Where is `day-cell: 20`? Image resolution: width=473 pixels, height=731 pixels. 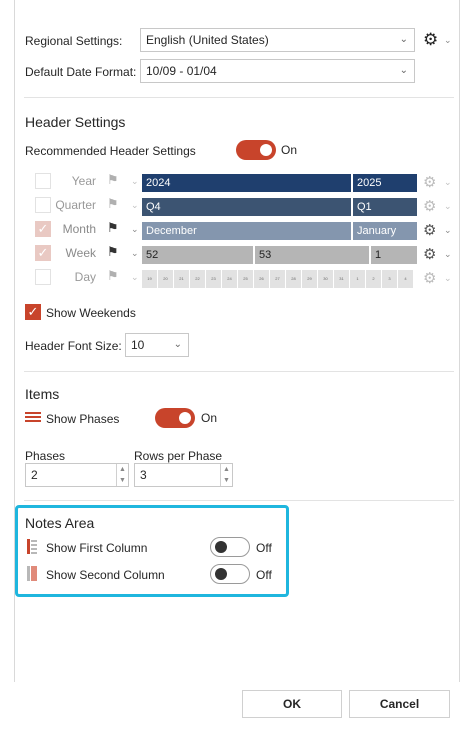
day-cell: 20 is located at coordinates (165, 279).